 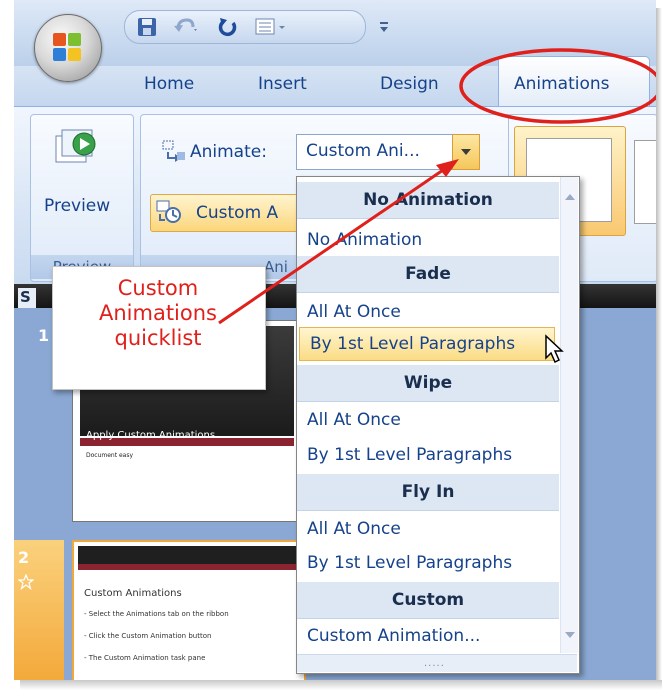 I want to click on office-button, so click(x=68, y=48).